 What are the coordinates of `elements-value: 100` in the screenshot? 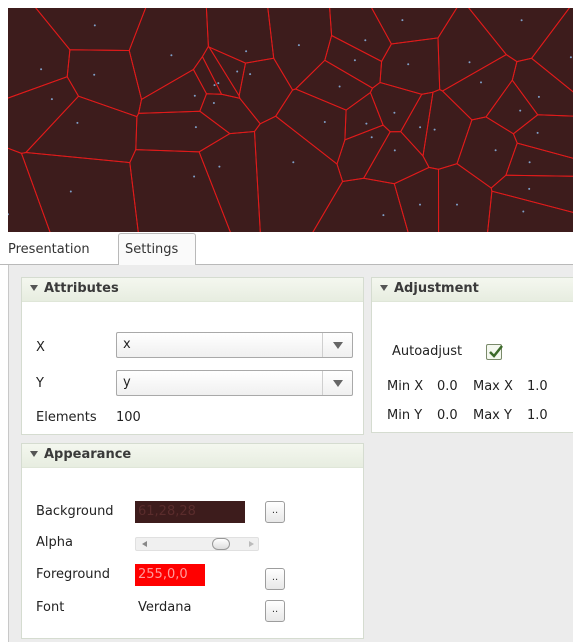 It's located at (128, 417).